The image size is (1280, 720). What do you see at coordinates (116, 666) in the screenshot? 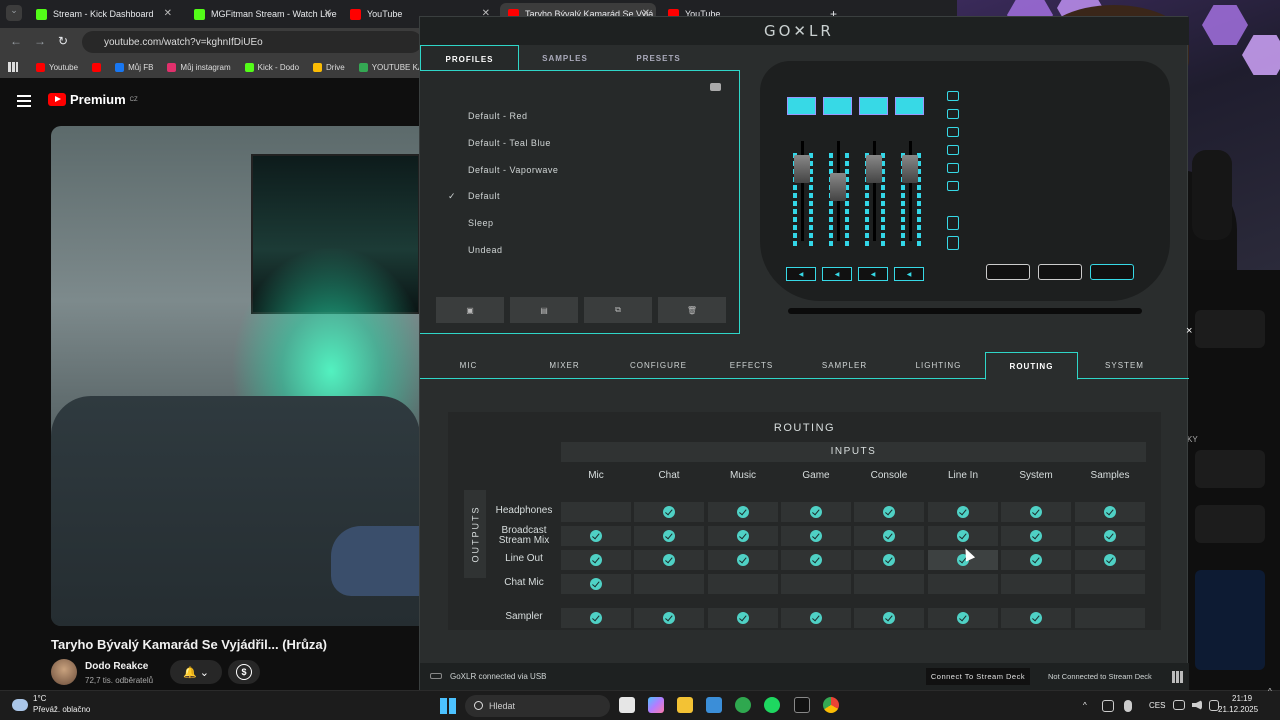
I see `channel-name: Dodo Reakce` at bounding box center [116, 666].